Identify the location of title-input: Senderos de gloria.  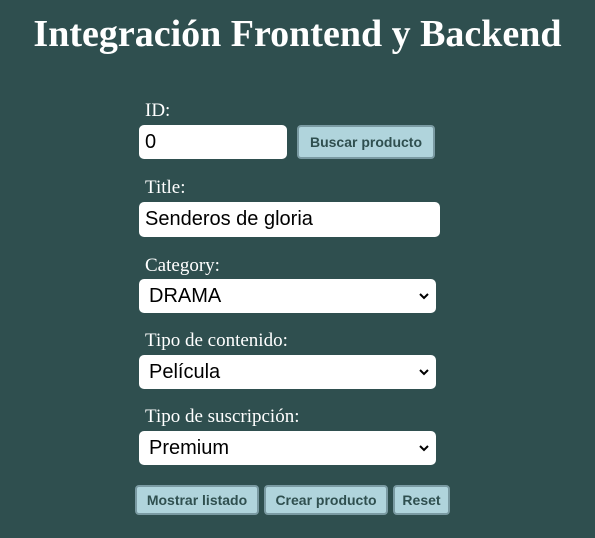
(289, 219).